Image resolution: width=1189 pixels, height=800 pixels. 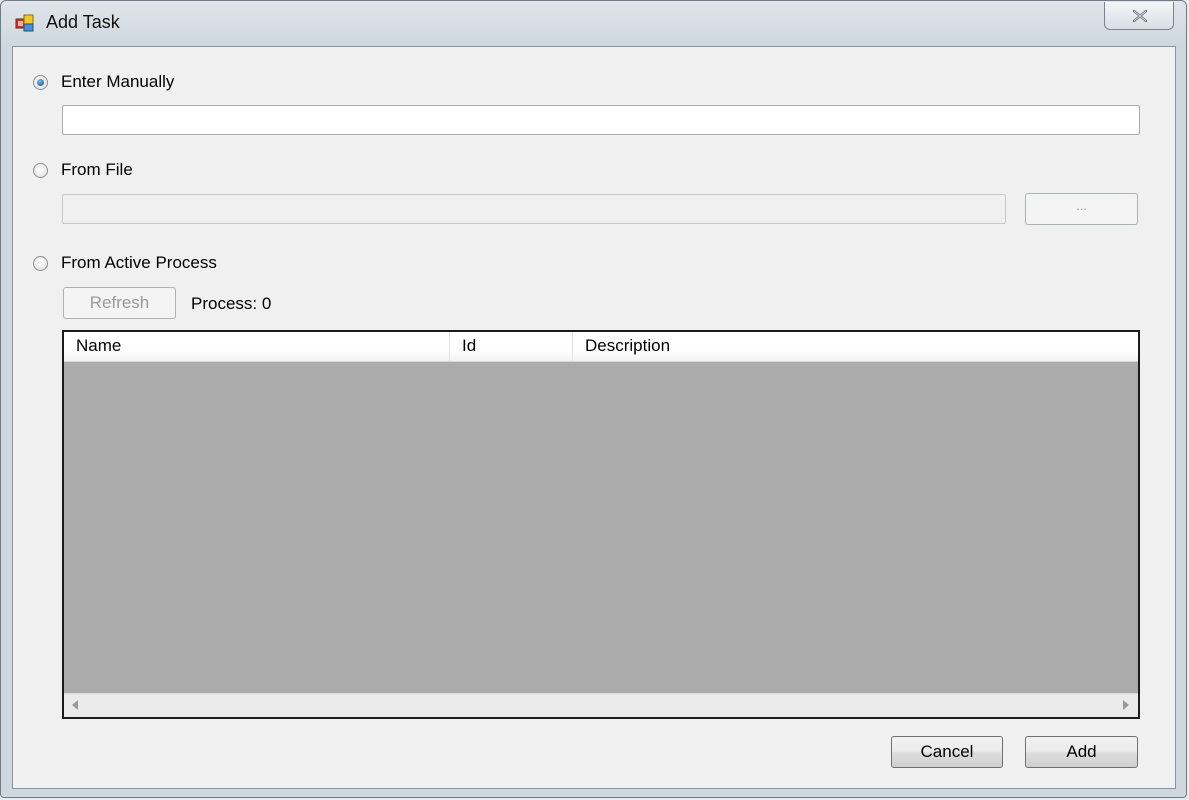 What do you see at coordinates (1126, 705) in the screenshot?
I see `scroll-right-arrow-icon` at bounding box center [1126, 705].